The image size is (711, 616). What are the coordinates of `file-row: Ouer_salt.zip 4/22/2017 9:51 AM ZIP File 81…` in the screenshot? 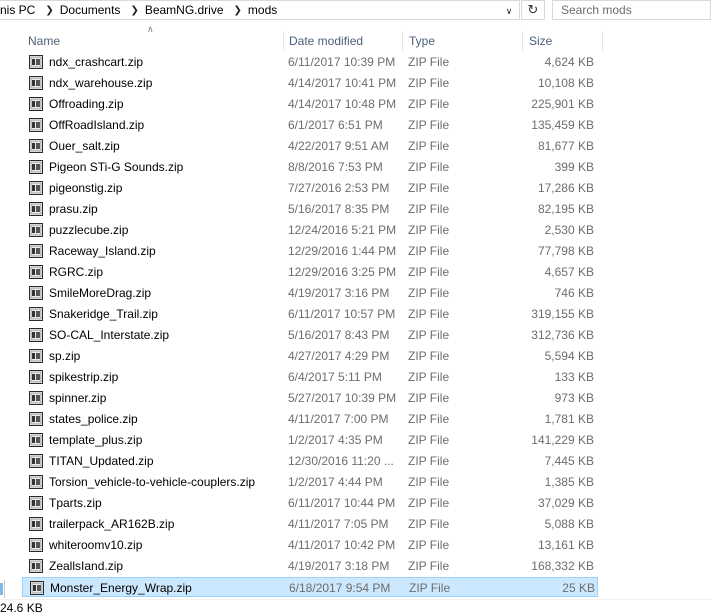 It's located at (310, 146).